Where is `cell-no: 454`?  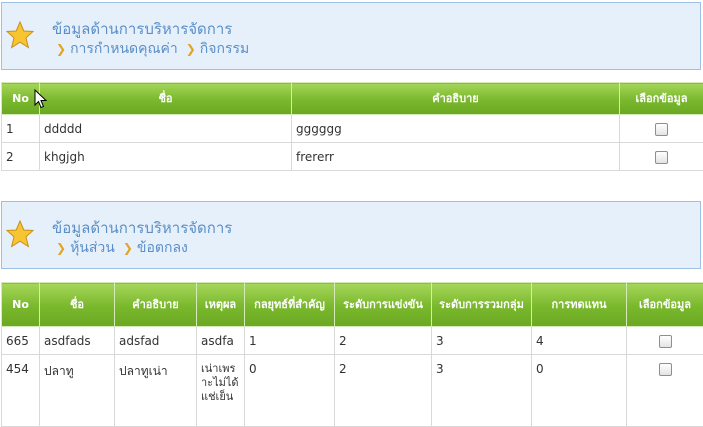 cell-no: 454 is located at coordinates (21, 391).